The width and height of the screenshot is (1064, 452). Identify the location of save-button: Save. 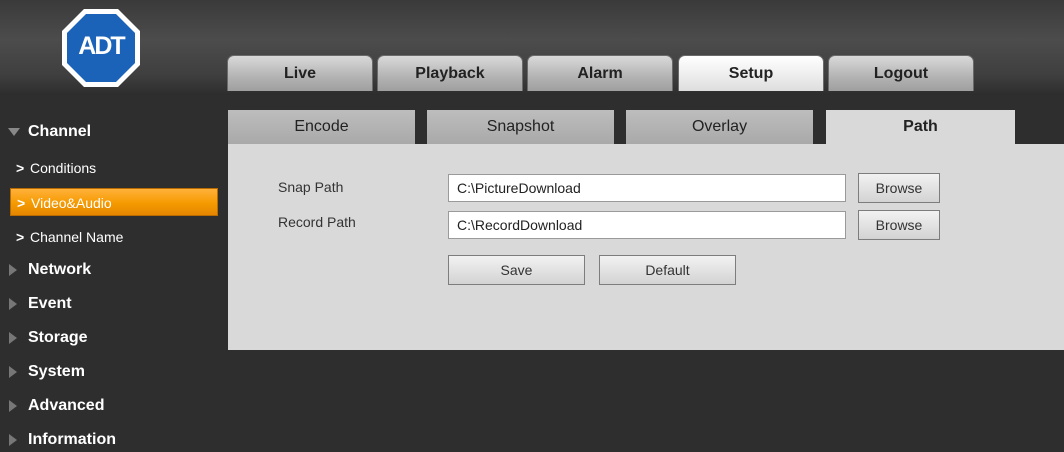
(516, 270).